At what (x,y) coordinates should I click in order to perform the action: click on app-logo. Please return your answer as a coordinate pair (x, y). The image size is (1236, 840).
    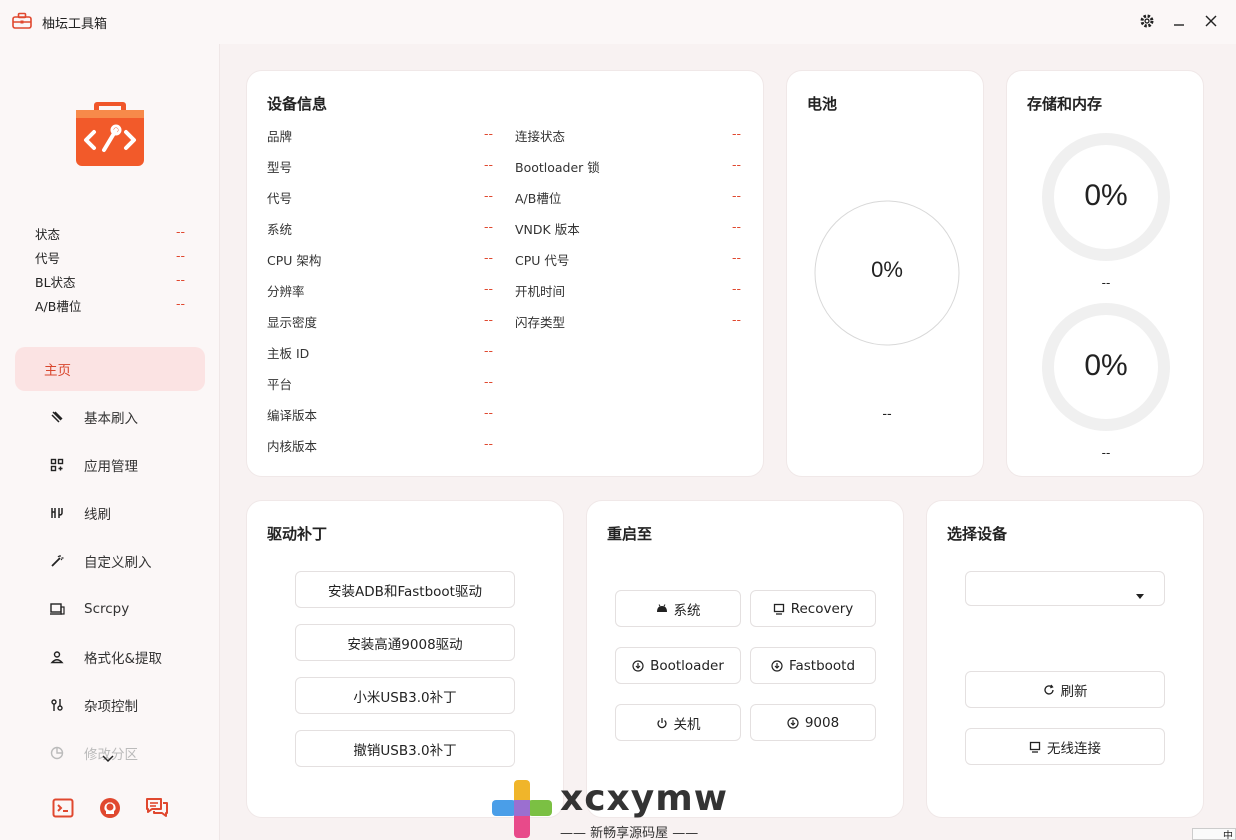
    Looking at the image, I should click on (110, 134).